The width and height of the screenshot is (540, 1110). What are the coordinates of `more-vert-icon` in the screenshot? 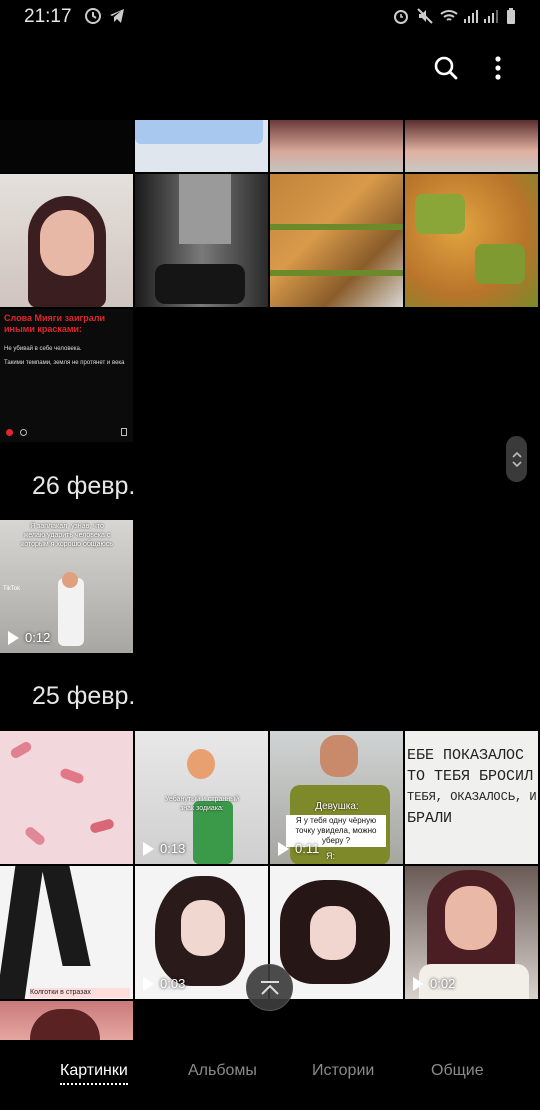 It's located at (498, 68).